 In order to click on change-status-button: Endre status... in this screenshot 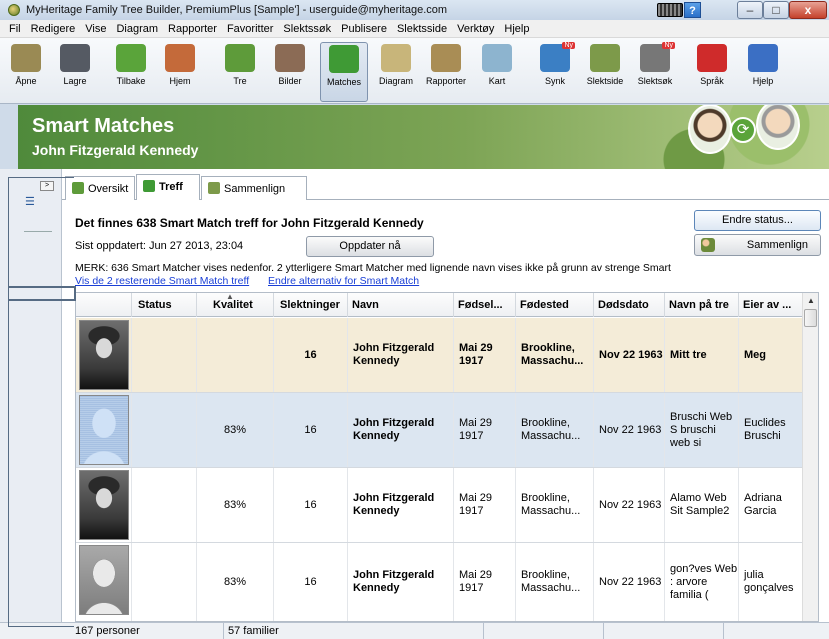, I will do `click(757, 220)`.